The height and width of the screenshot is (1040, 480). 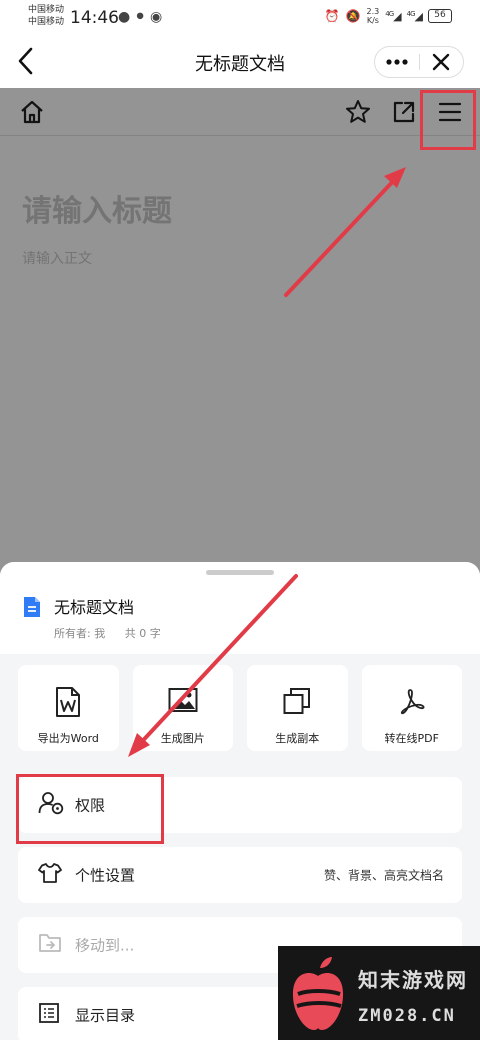 What do you see at coordinates (142, 633) in the screenshot?
I see `word-count: 共 0 字` at bounding box center [142, 633].